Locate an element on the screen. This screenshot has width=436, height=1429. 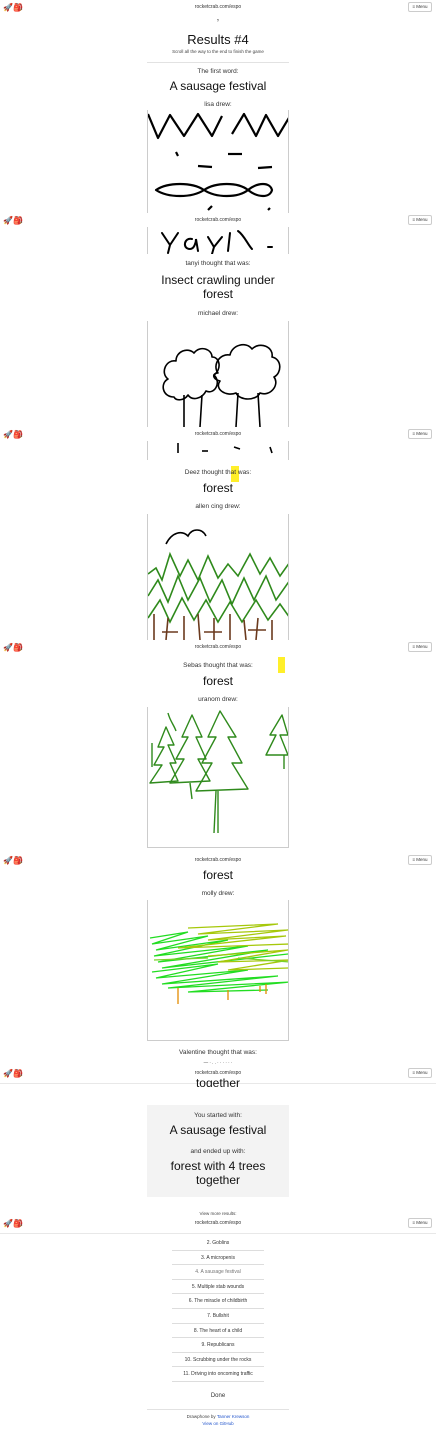
drawer-label: lisa drew: is located at coordinates (218, 104).